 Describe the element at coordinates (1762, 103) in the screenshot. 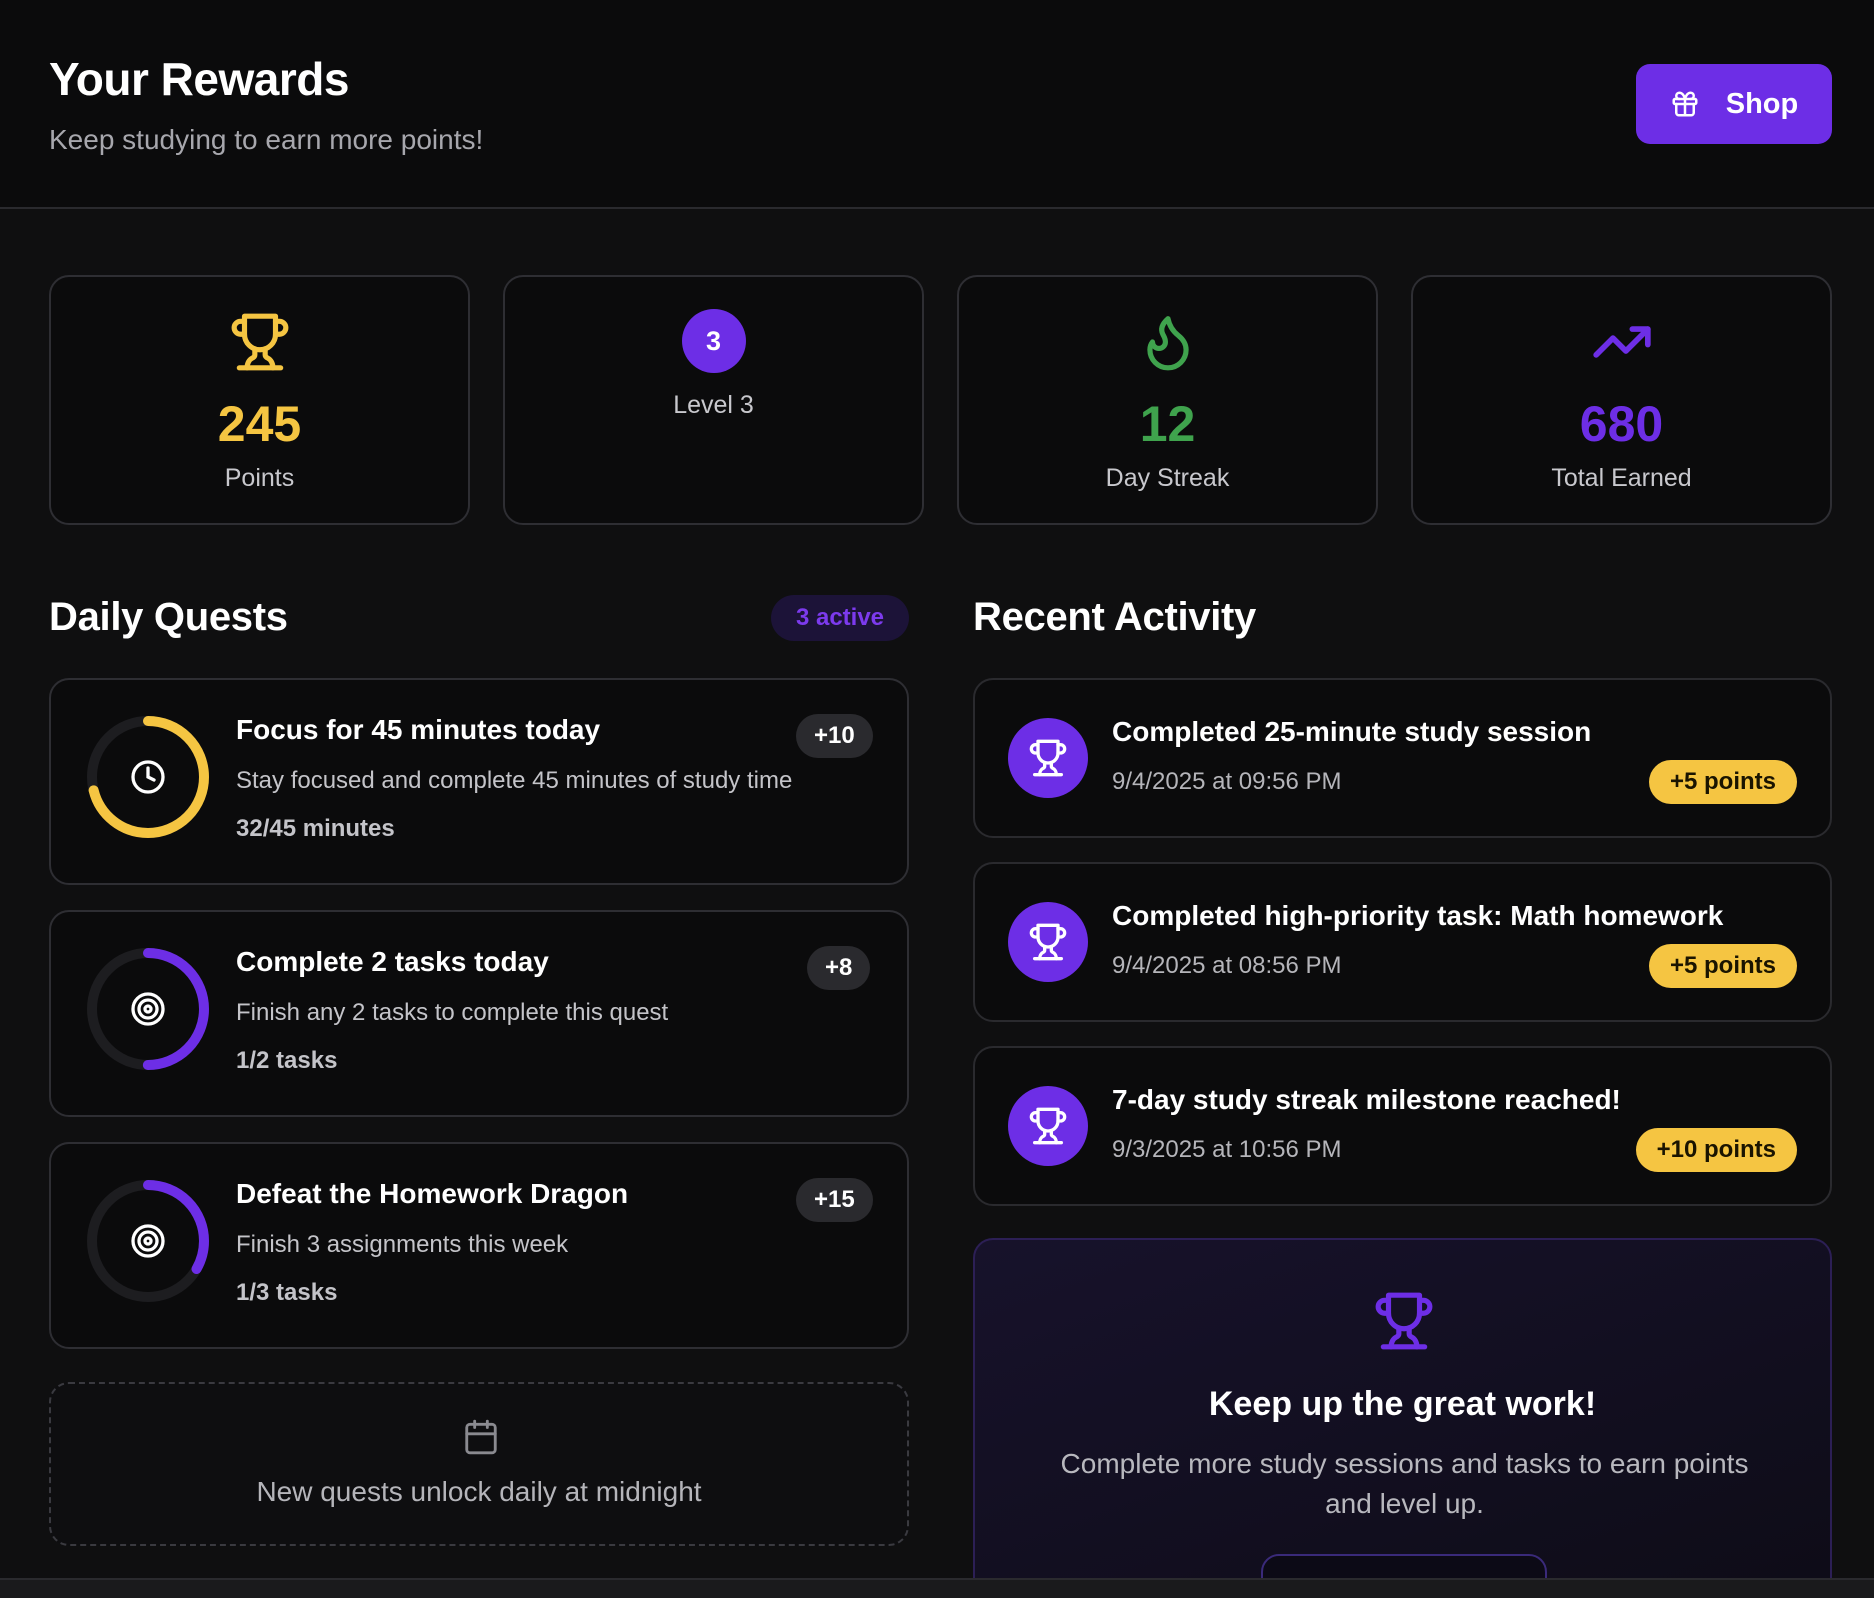

I see `shop-label: Shop` at that location.